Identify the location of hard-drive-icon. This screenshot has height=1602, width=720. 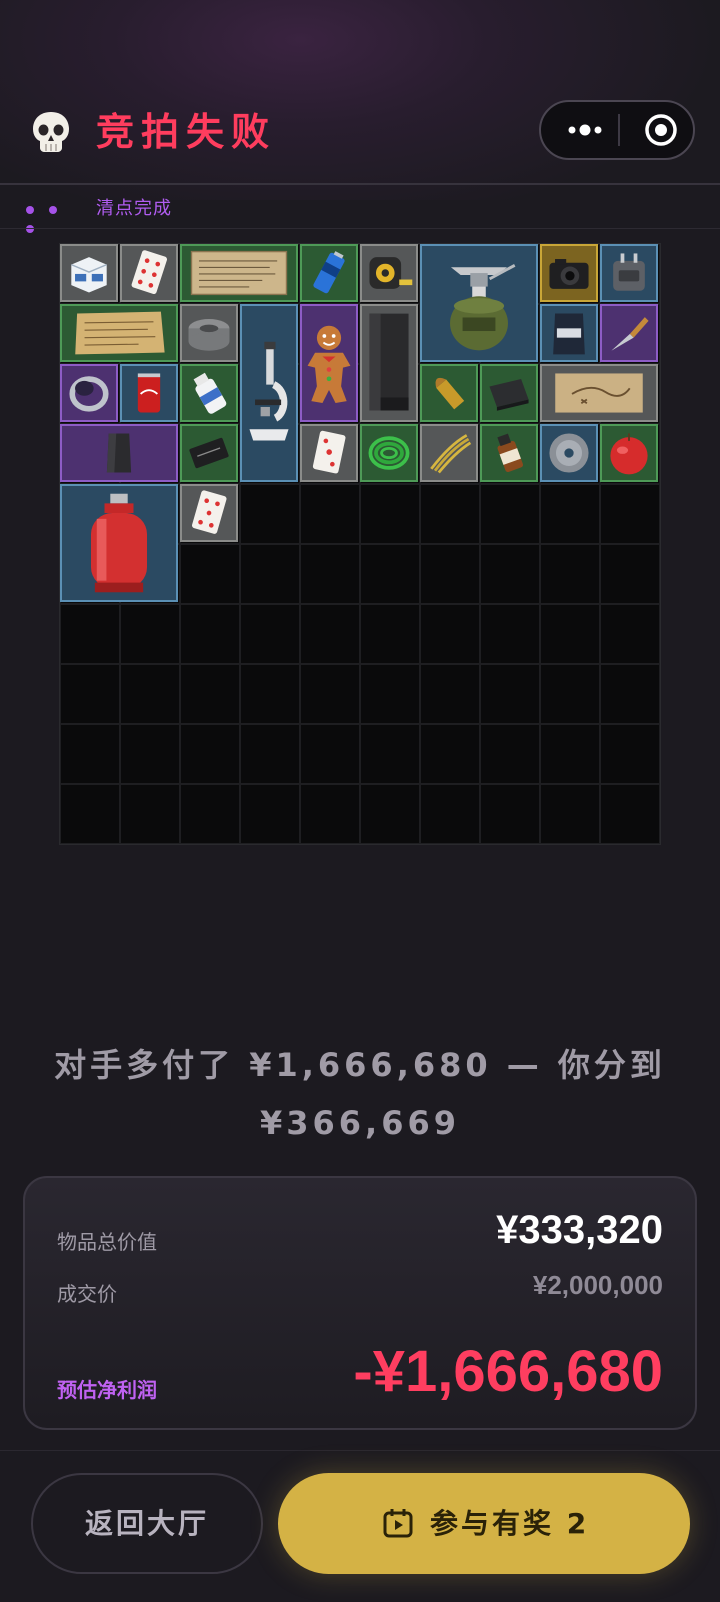
(509, 395).